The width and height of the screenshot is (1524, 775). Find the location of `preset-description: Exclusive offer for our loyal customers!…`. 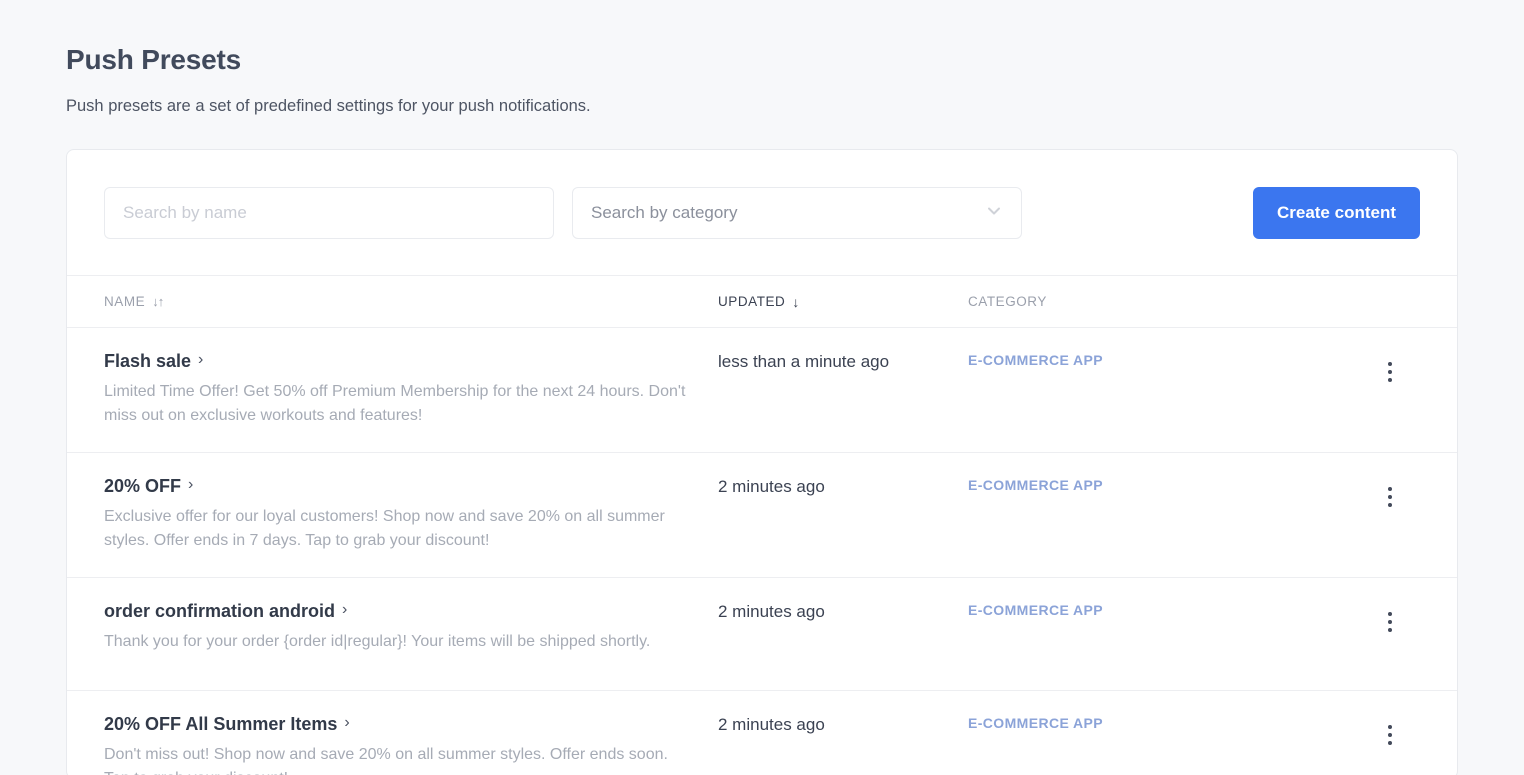

preset-description: Exclusive offer for our loyal customers!… is located at coordinates (384, 528).